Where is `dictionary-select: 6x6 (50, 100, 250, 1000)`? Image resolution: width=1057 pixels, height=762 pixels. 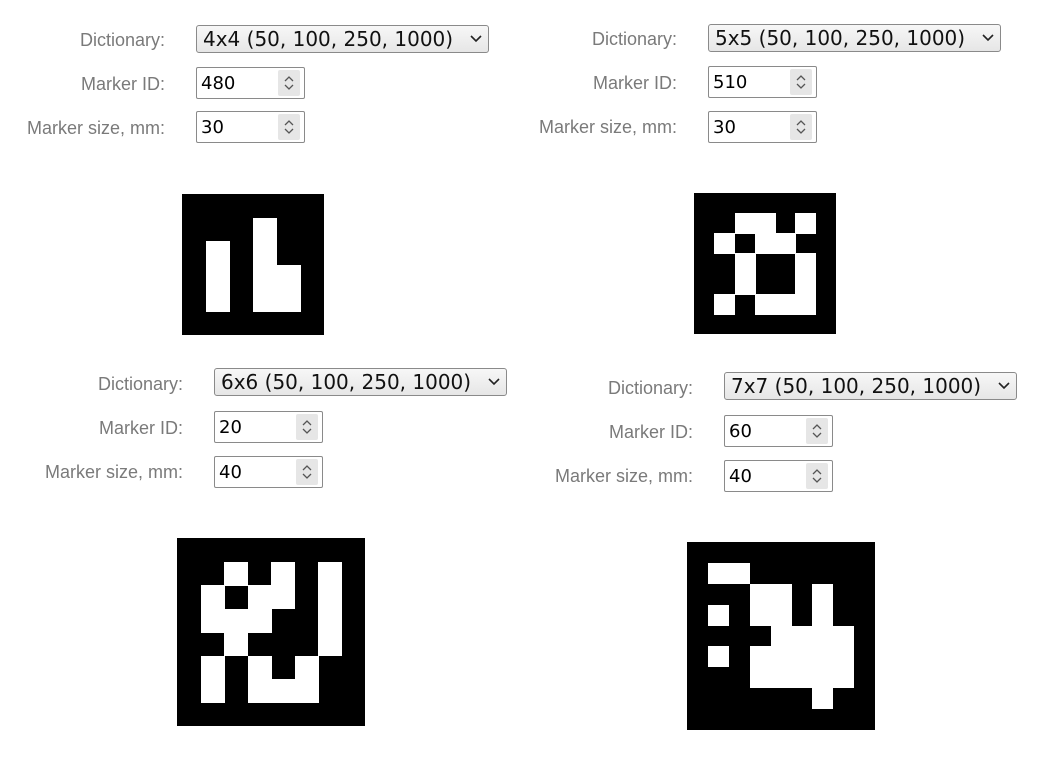 dictionary-select: 6x6 (50, 100, 250, 1000) is located at coordinates (360, 382).